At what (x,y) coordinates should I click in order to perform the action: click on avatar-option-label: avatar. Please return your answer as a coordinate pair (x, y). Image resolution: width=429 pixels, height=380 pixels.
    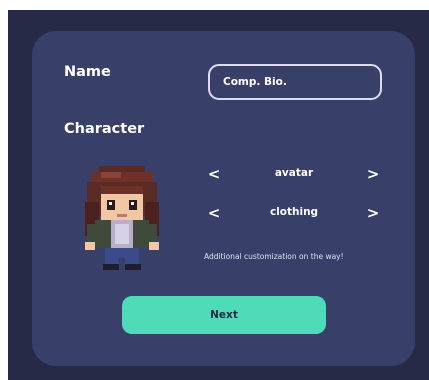
    Looking at the image, I should click on (294, 173).